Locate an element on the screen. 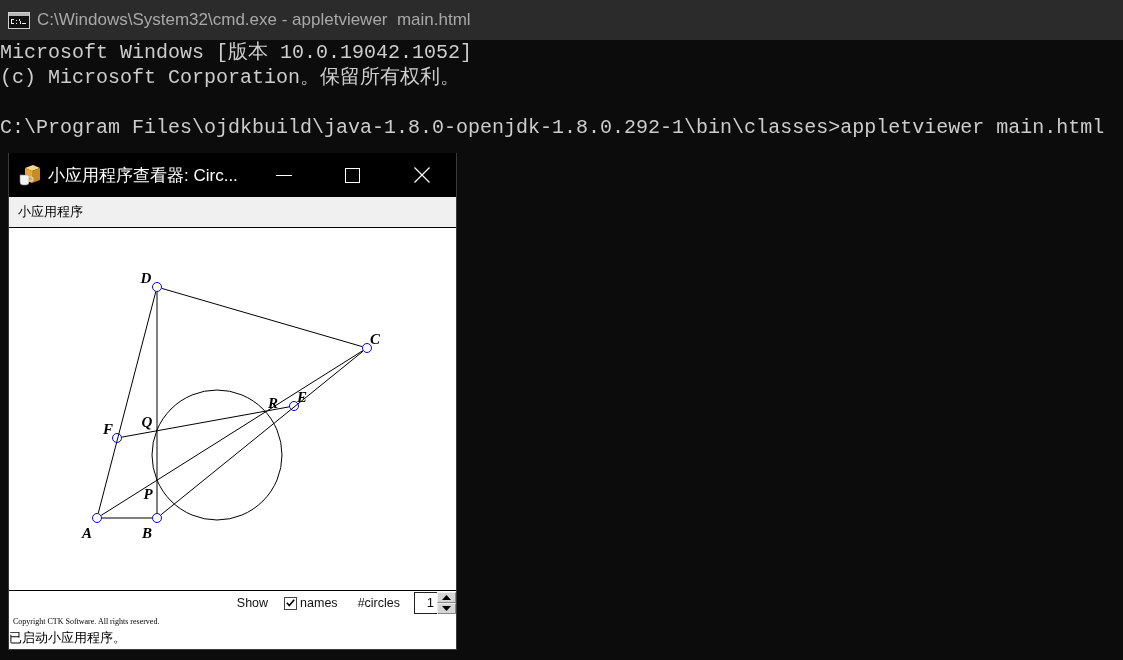 This screenshot has width=1123, height=660. console-icon is located at coordinates (19, 20).